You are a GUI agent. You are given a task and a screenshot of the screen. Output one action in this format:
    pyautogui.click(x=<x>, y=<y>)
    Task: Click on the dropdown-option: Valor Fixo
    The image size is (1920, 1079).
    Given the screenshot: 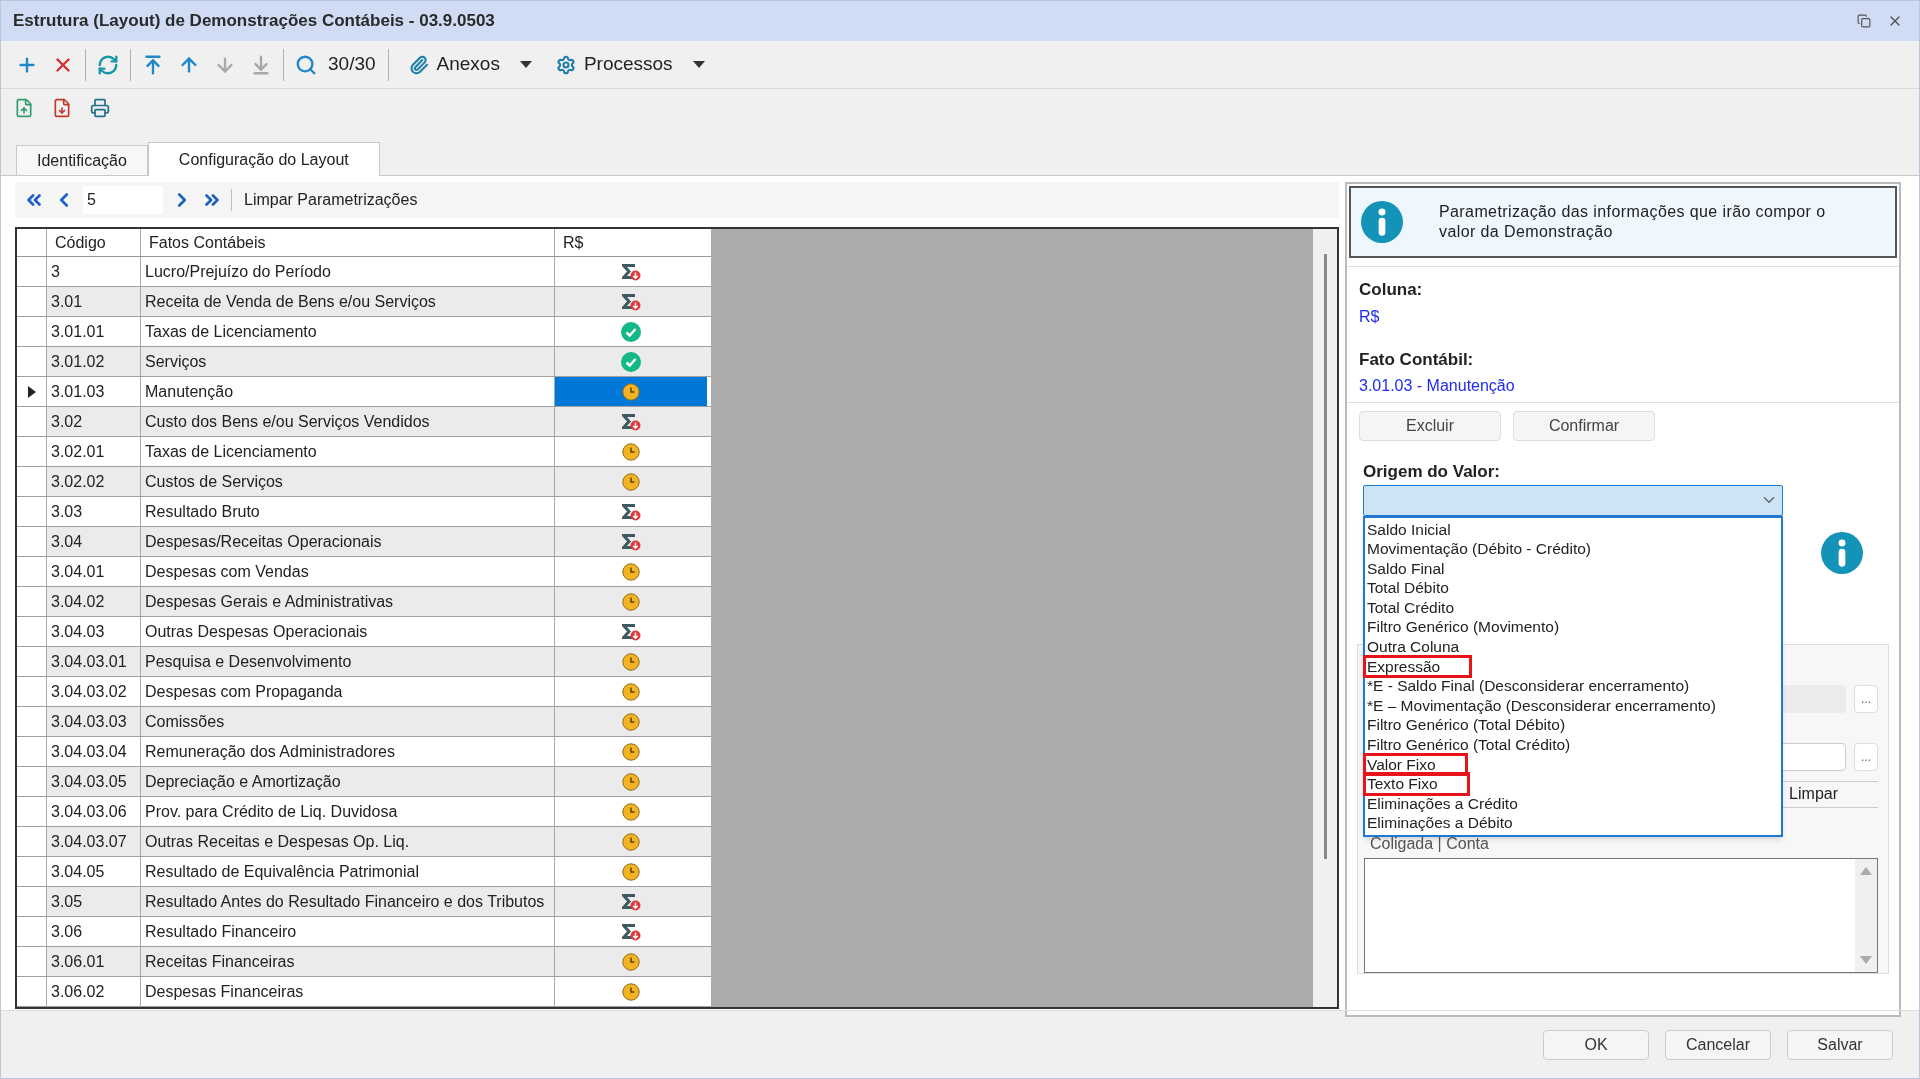 What is the action you would take?
    pyautogui.click(x=1415, y=764)
    